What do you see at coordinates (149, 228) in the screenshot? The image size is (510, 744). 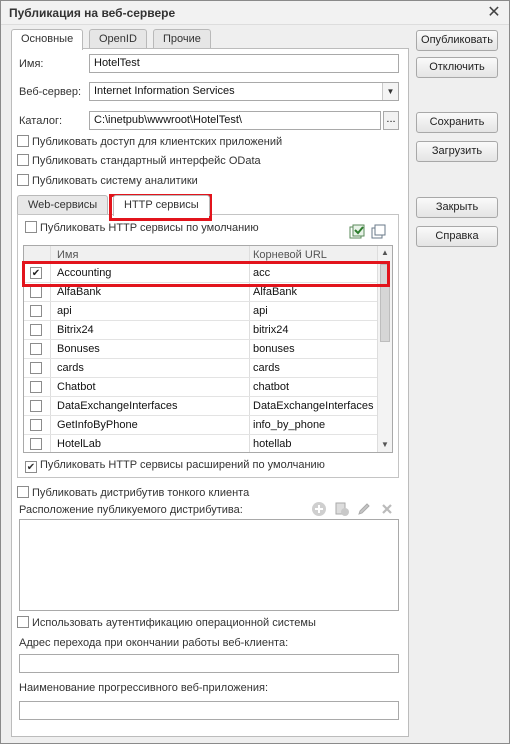 I see `http-default-label: Публиковать HTTP сервисы по умолчанию` at bounding box center [149, 228].